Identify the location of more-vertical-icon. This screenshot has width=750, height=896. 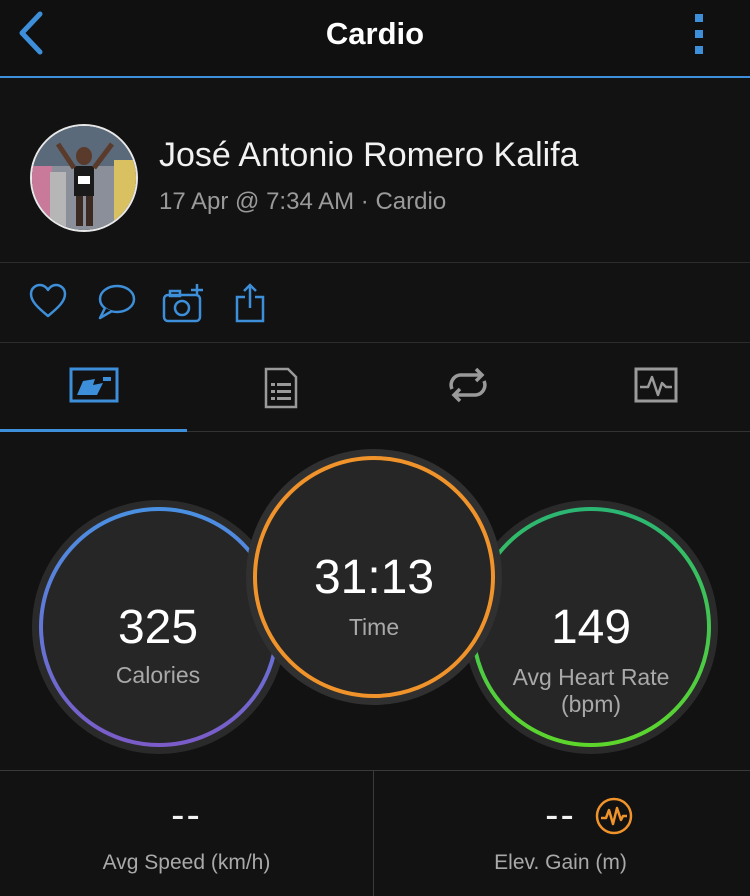
(699, 34).